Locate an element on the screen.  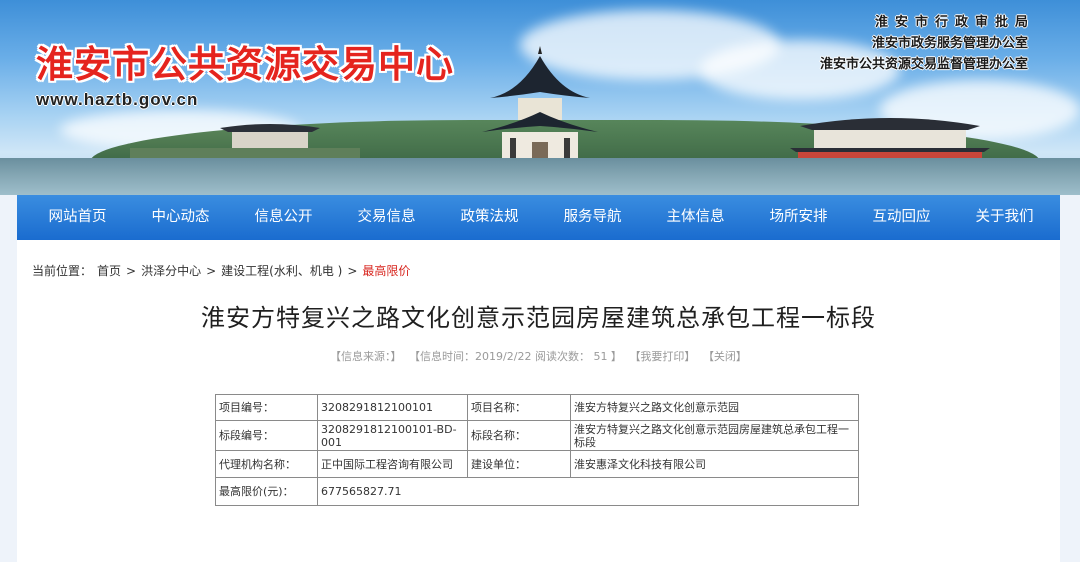
table-value: 正中国际工程咨询有限公司 is located at coordinates (392, 464).